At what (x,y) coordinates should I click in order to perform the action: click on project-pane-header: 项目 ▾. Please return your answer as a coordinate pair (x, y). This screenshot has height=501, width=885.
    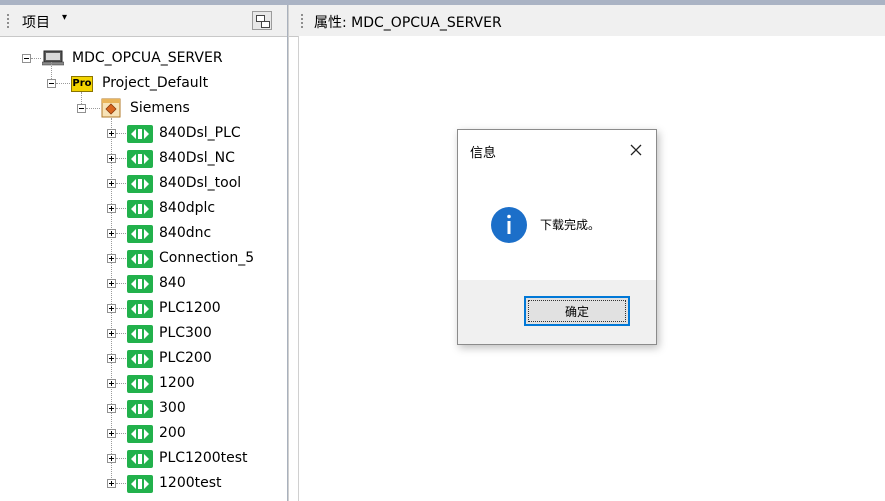
    Looking at the image, I should click on (143, 21).